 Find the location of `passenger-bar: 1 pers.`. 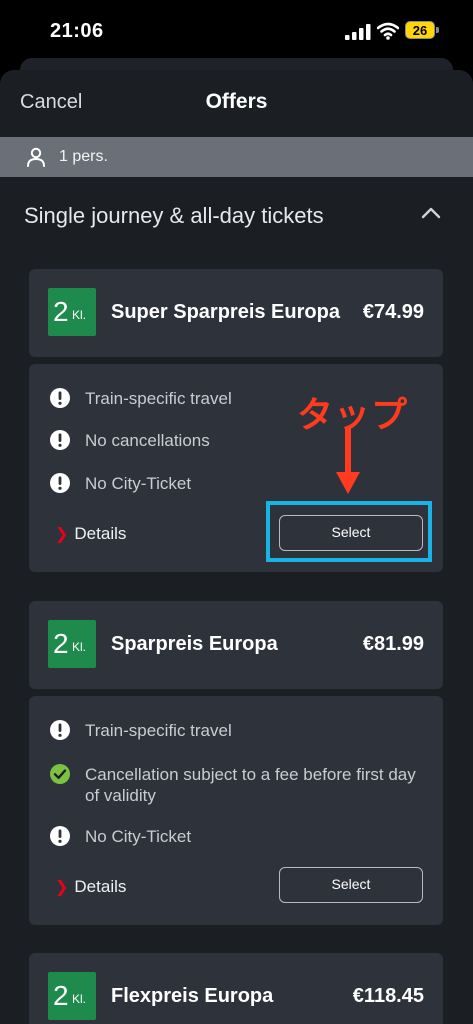

passenger-bar: 1 pers. is located at coordinates (236, 157).